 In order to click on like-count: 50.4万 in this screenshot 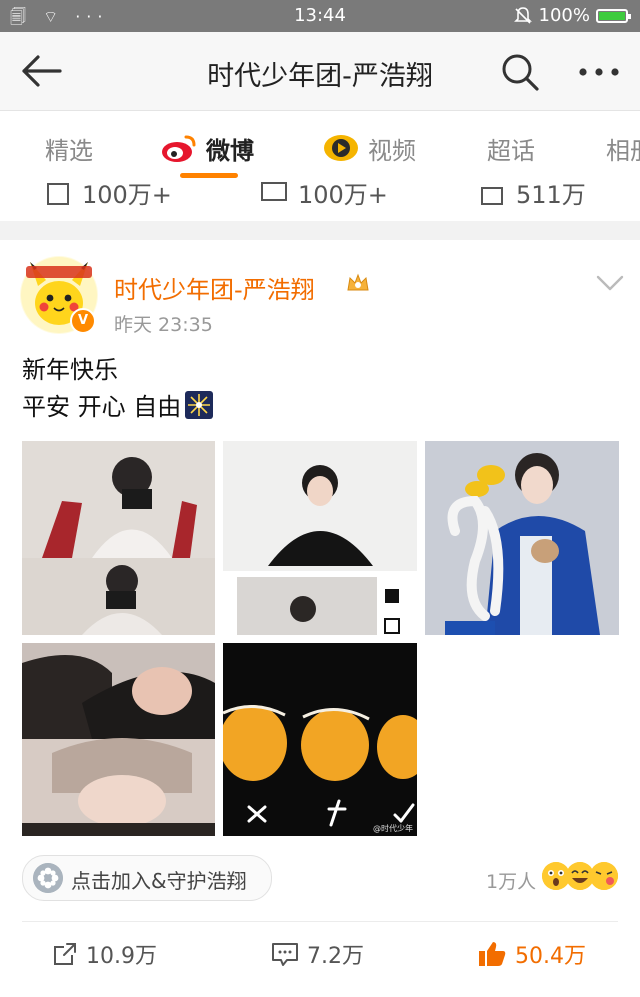, I will do `click(550, 956)`.